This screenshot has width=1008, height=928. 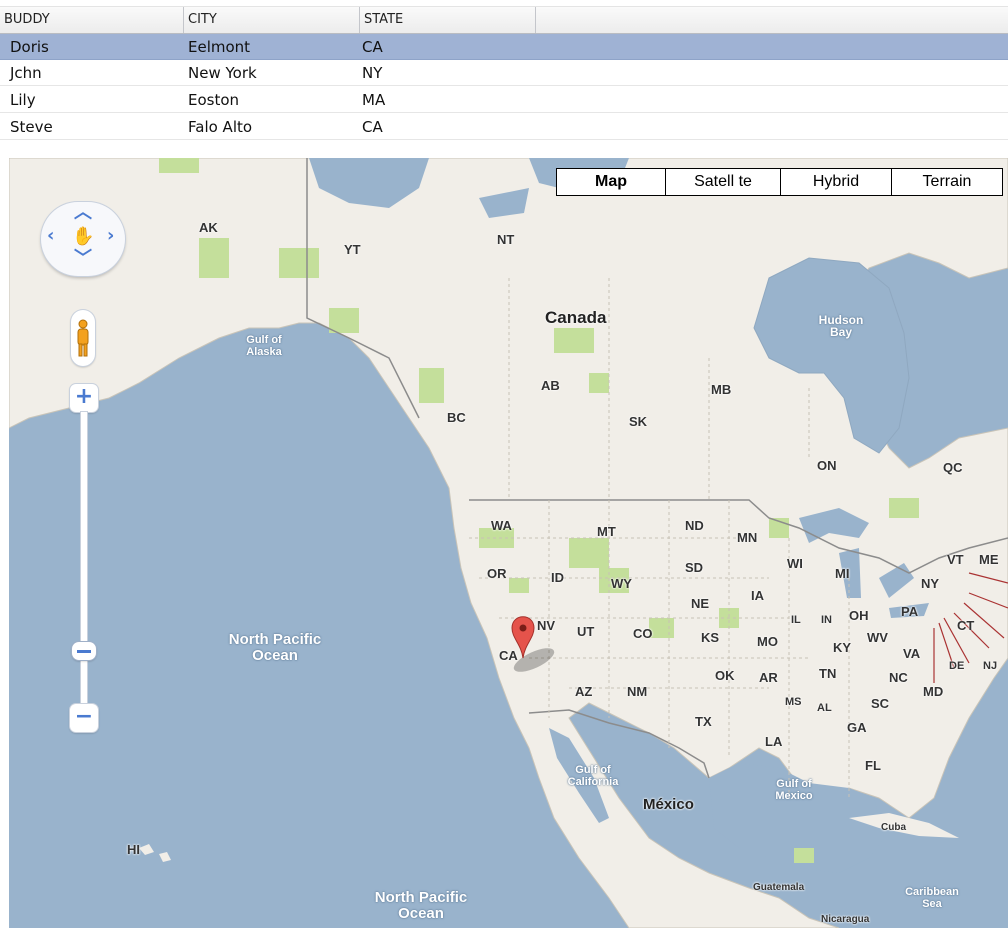 I want to click on map-type-map-button: Map, so click(x=611, y=182).